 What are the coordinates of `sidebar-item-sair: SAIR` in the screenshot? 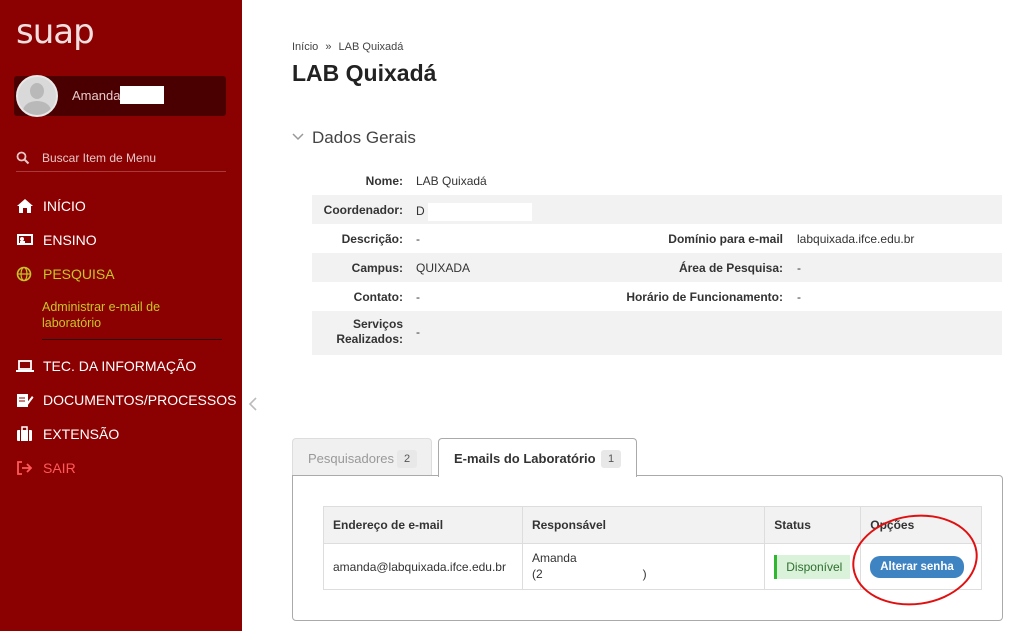 It's located at (123, 469).